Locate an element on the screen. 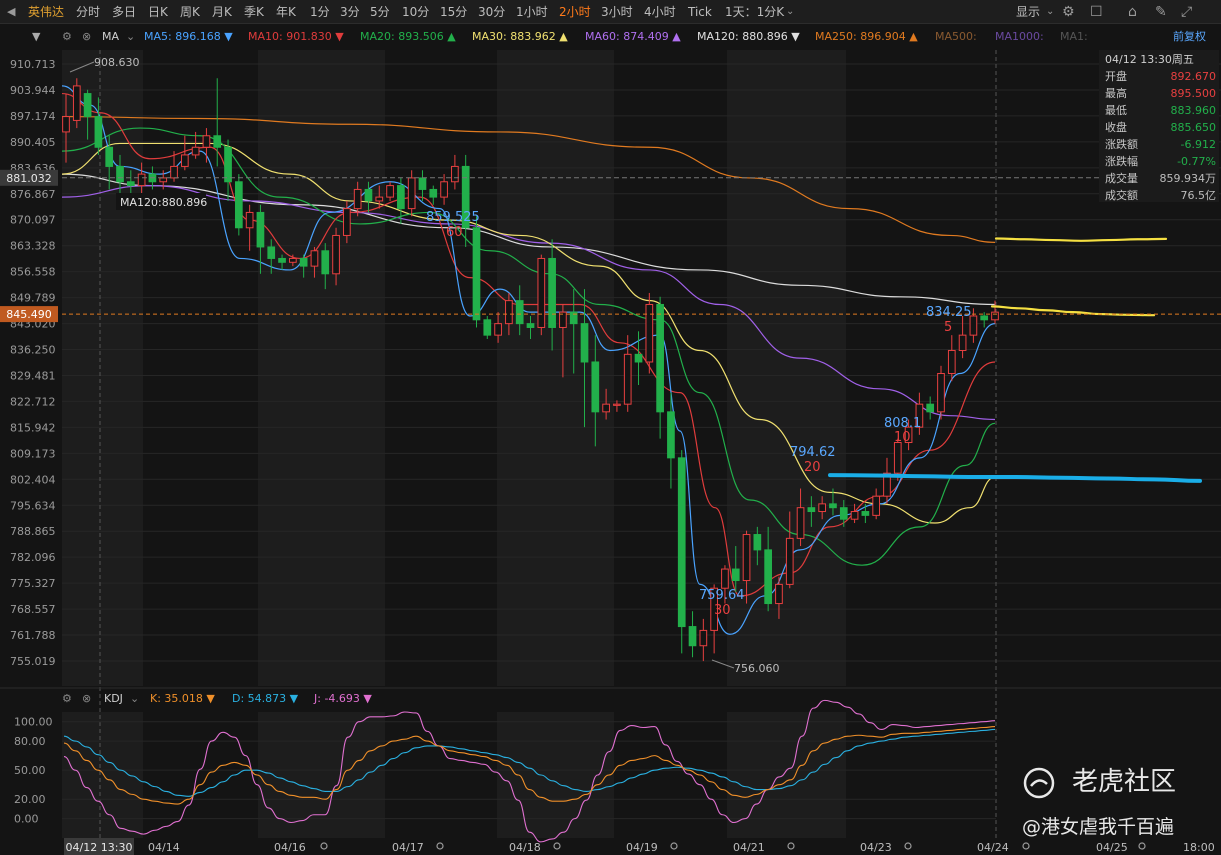 This screenshot has height=855, width=1221. y-tick-label: 856.558 is located at coordinates (33, 272).